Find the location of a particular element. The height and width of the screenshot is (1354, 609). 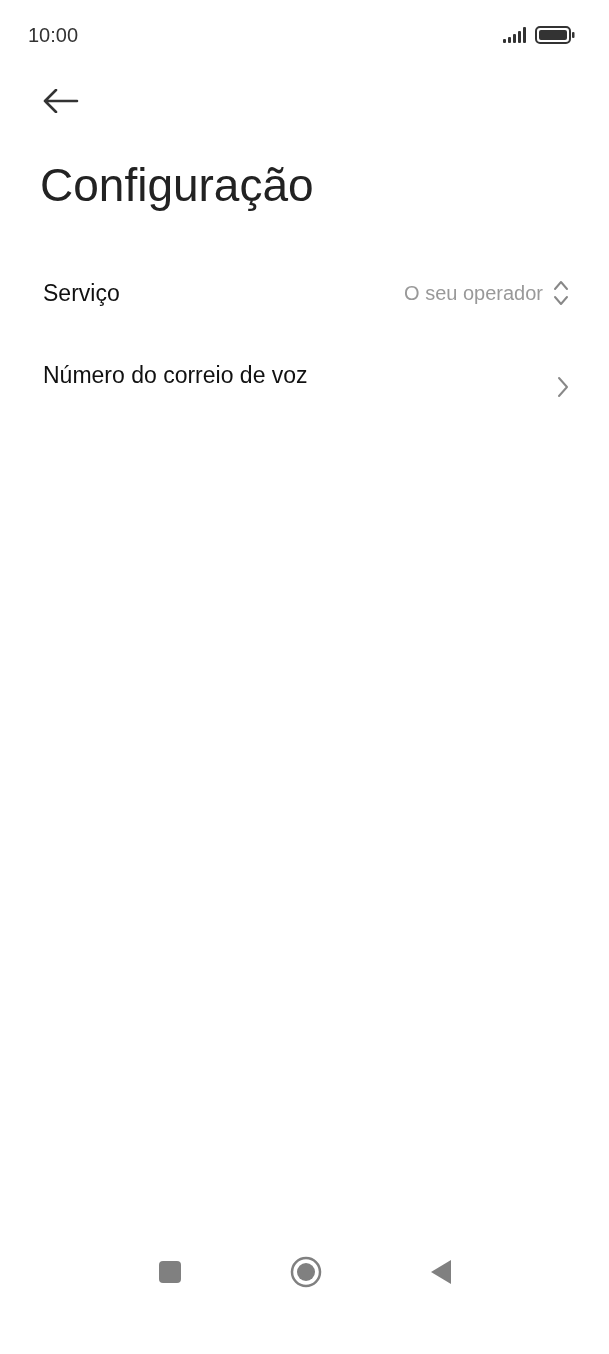

setting-value: O seu operador is located at coordinates (473, 293).